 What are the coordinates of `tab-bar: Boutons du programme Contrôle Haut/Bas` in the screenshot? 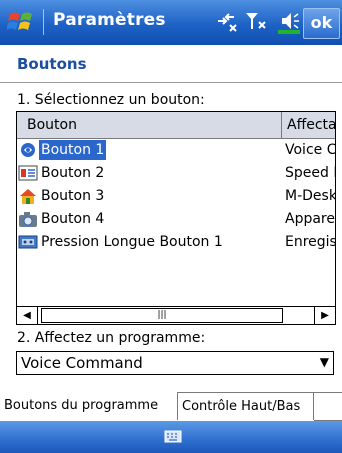 It's located at (171, 406).